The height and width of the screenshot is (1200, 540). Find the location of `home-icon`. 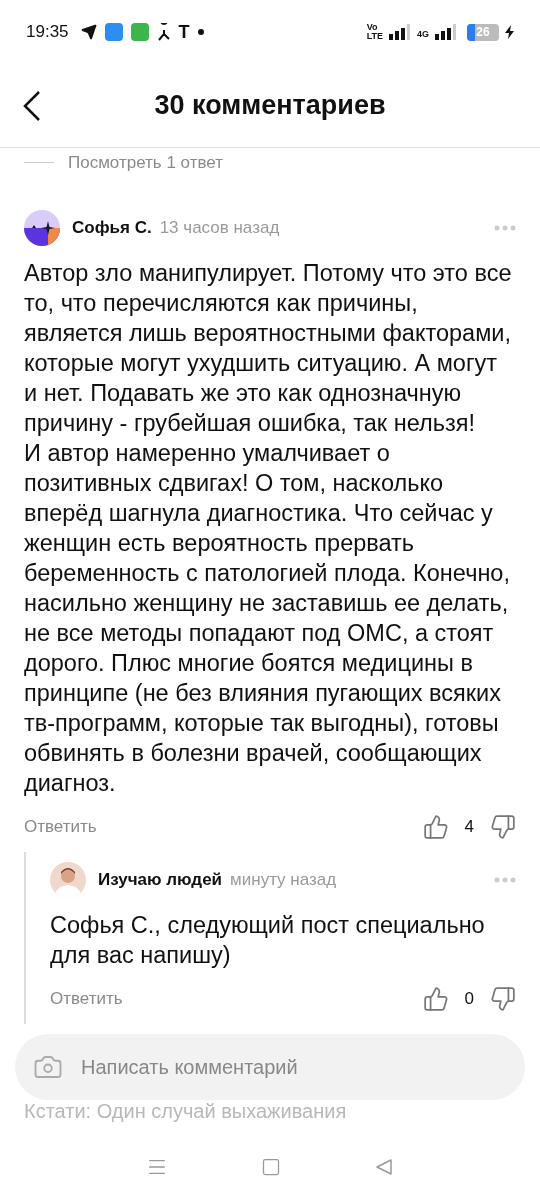

home-icon is located at coordinates (271, 1167).